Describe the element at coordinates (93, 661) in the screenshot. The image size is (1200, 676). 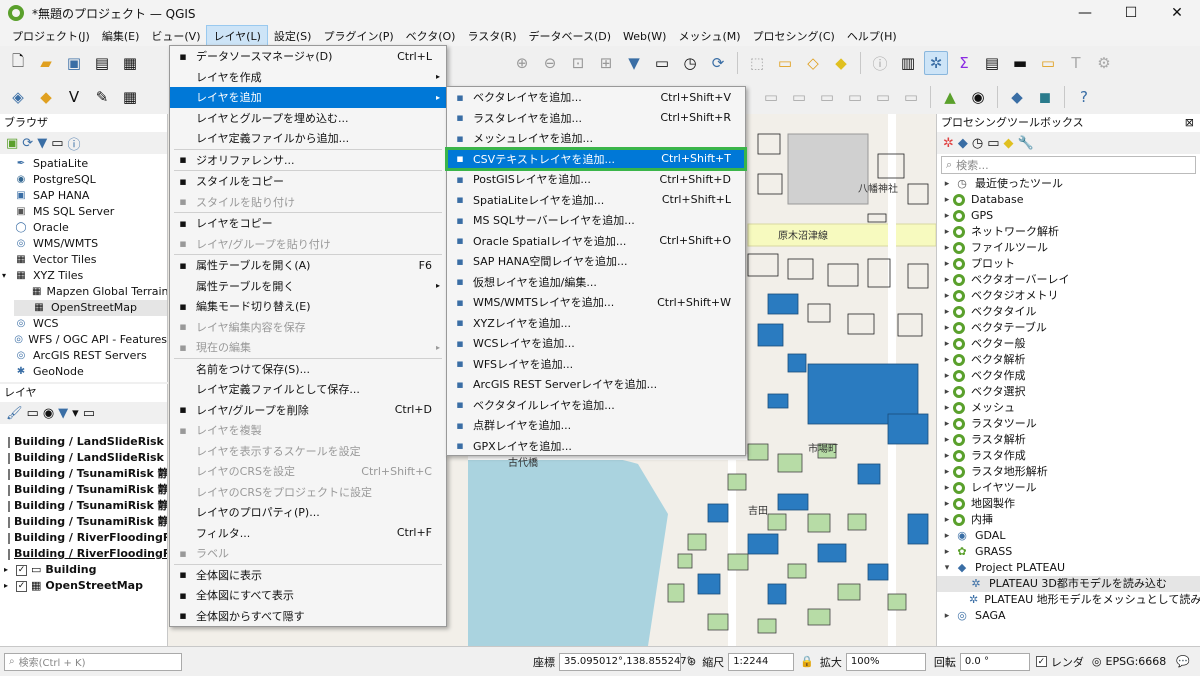
I see `locator-search-input: ⌕ 検索(Ctrl + K)` at that location.